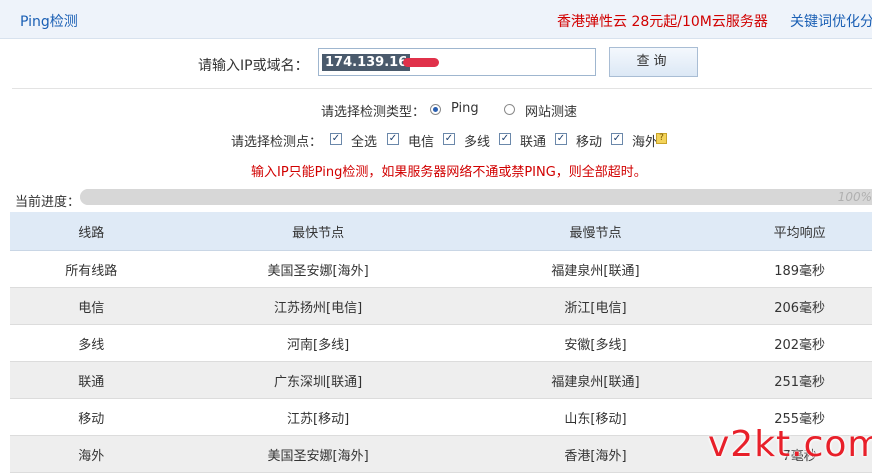  Describe the element at coordinates (421, 142) in the screenshot. I see `checkbox-telecom-label: 电信` at that location.